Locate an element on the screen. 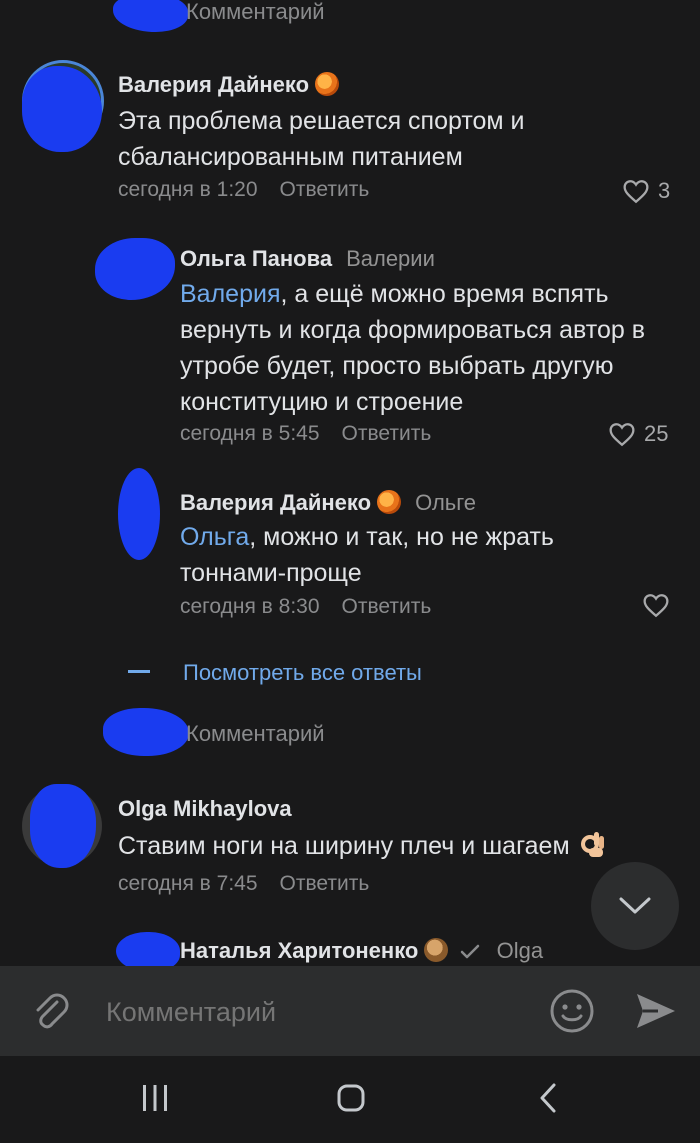 Image resolution: width=700 pixels, height=1143 pixels. like-count: 25 is located at coordinates (656, 433).